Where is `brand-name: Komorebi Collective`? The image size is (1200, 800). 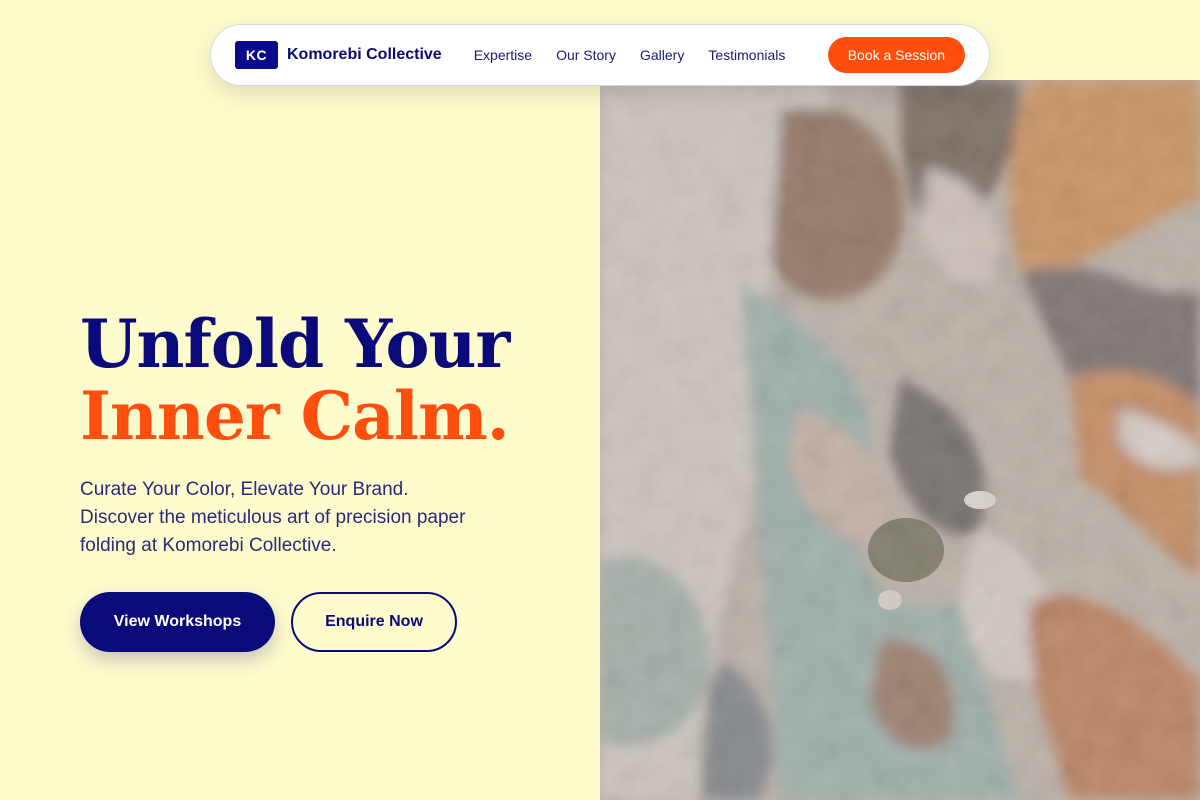
brand-name: Komorebi Collective is located at coordinates (364, 55).